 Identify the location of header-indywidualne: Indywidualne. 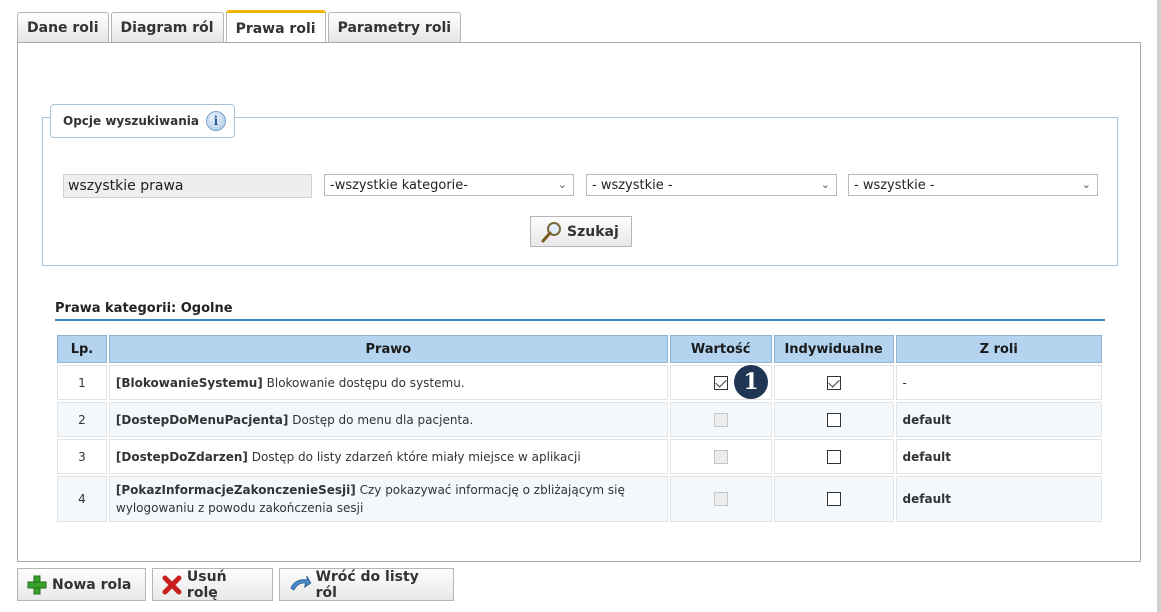
(833, 349).